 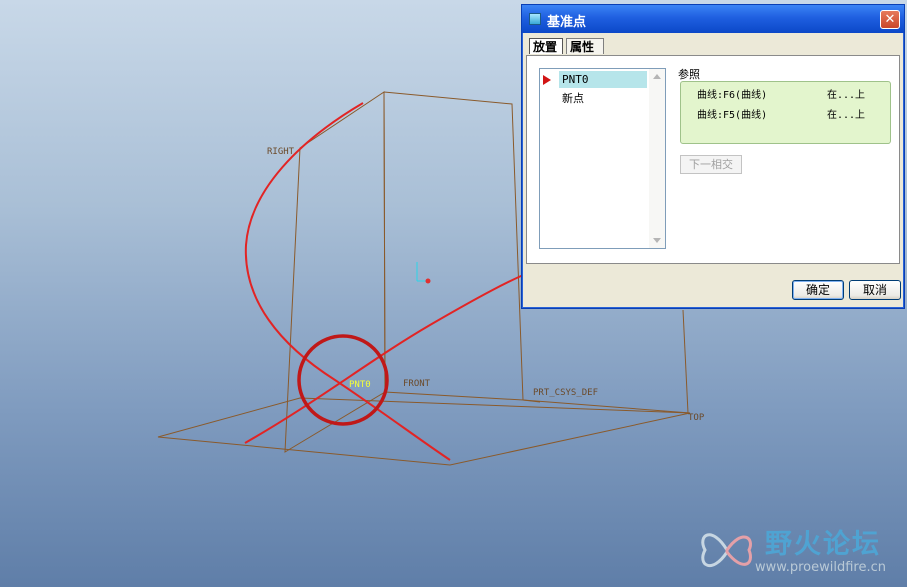 I want to click on dialog-title: 基准点, so click(x=567, y=22).